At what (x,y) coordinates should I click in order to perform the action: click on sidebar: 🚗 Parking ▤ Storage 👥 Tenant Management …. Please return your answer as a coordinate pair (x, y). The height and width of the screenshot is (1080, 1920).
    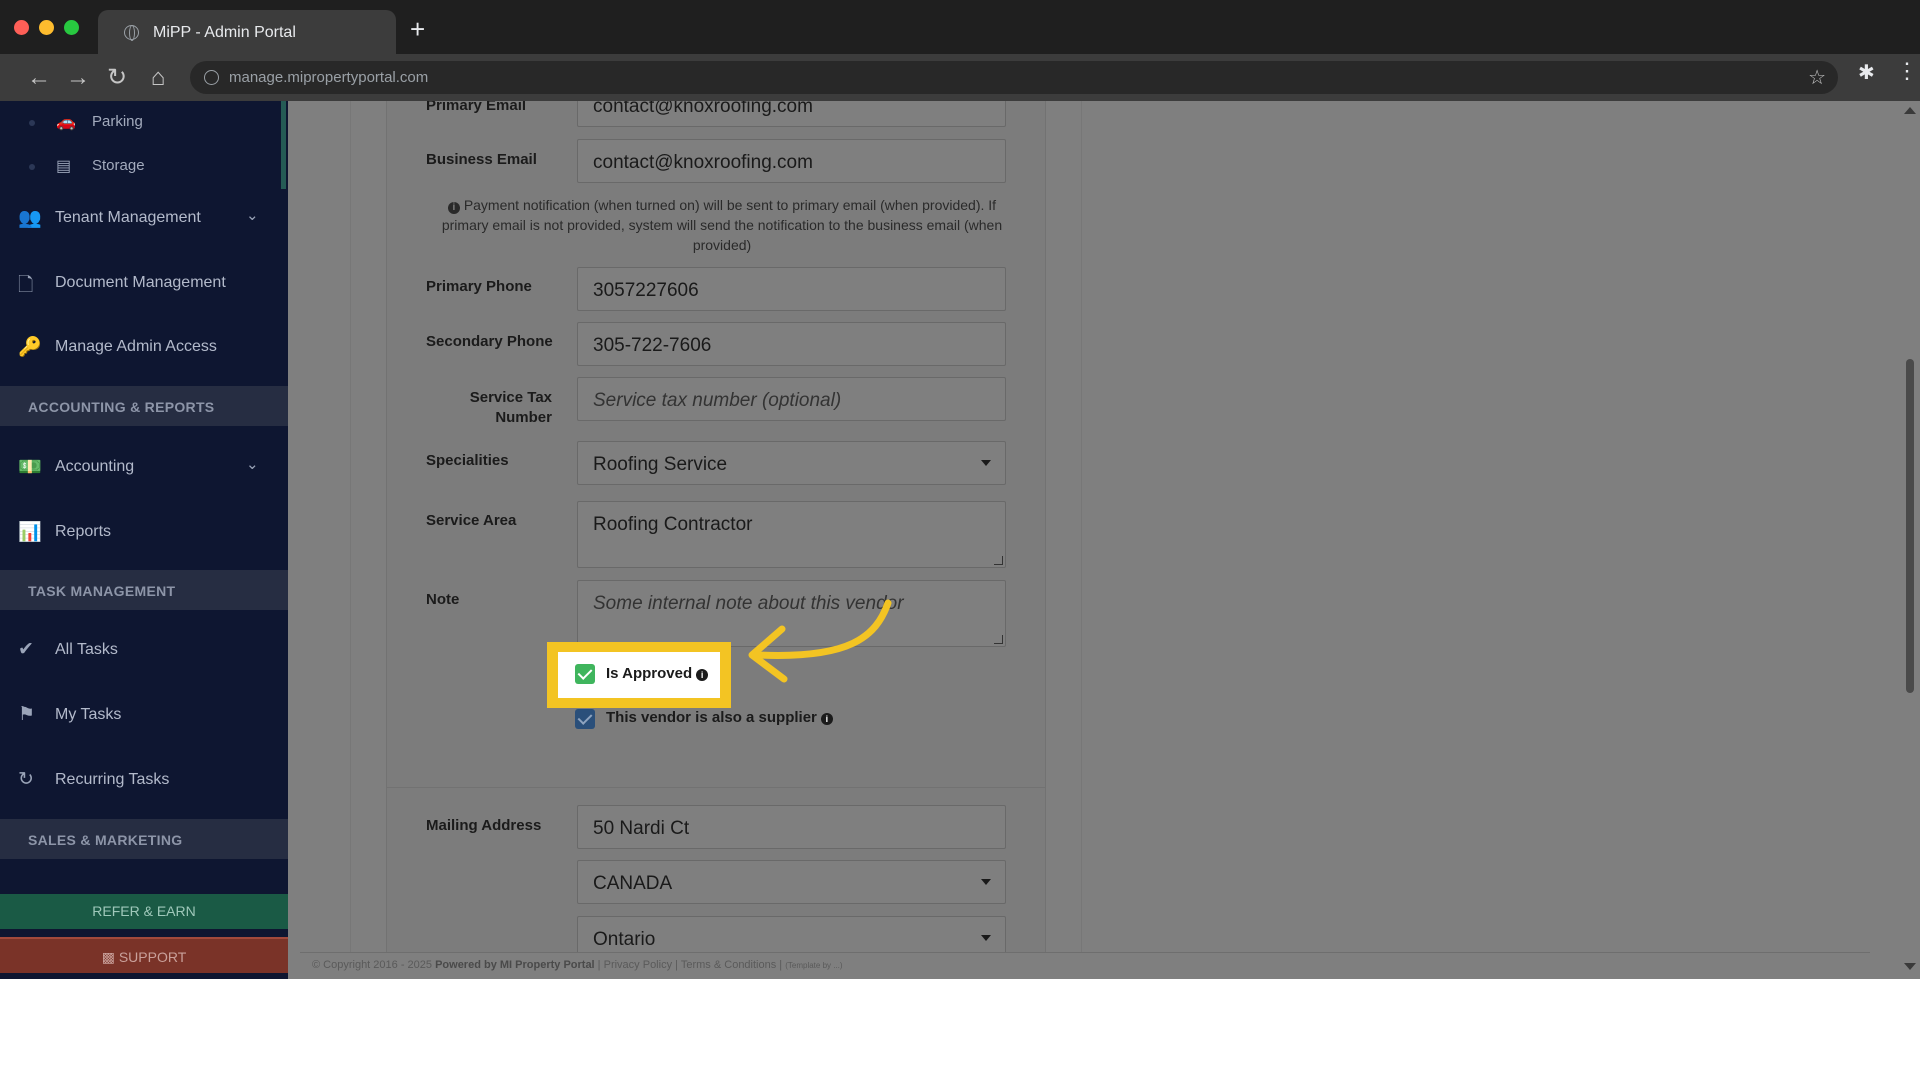
    Looking at the image, I should click on (144, 540).